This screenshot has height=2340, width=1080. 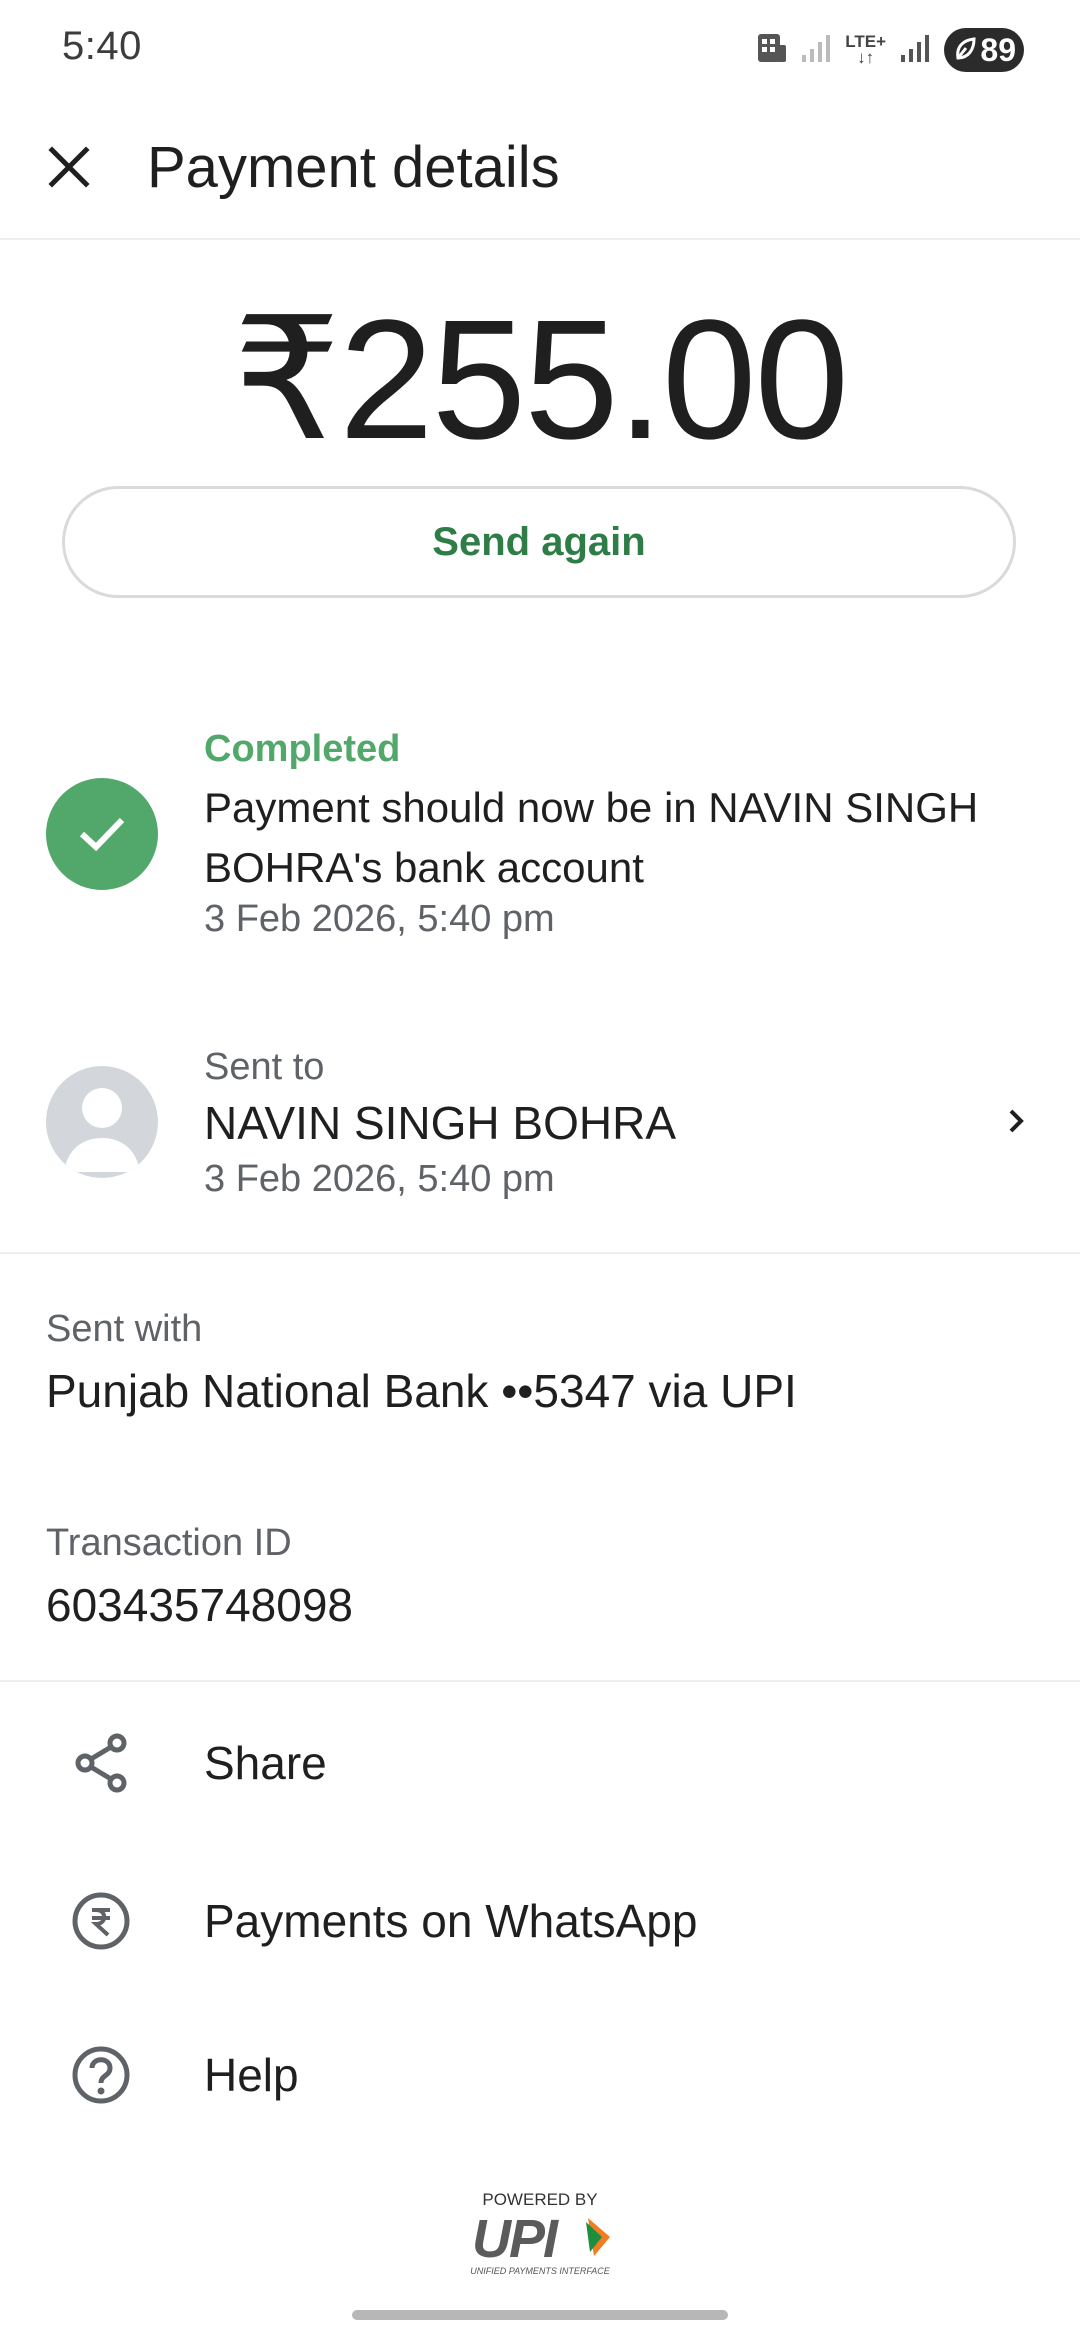 I want to click on sent-to-label: Sent to, so click(x=264, y=1067).